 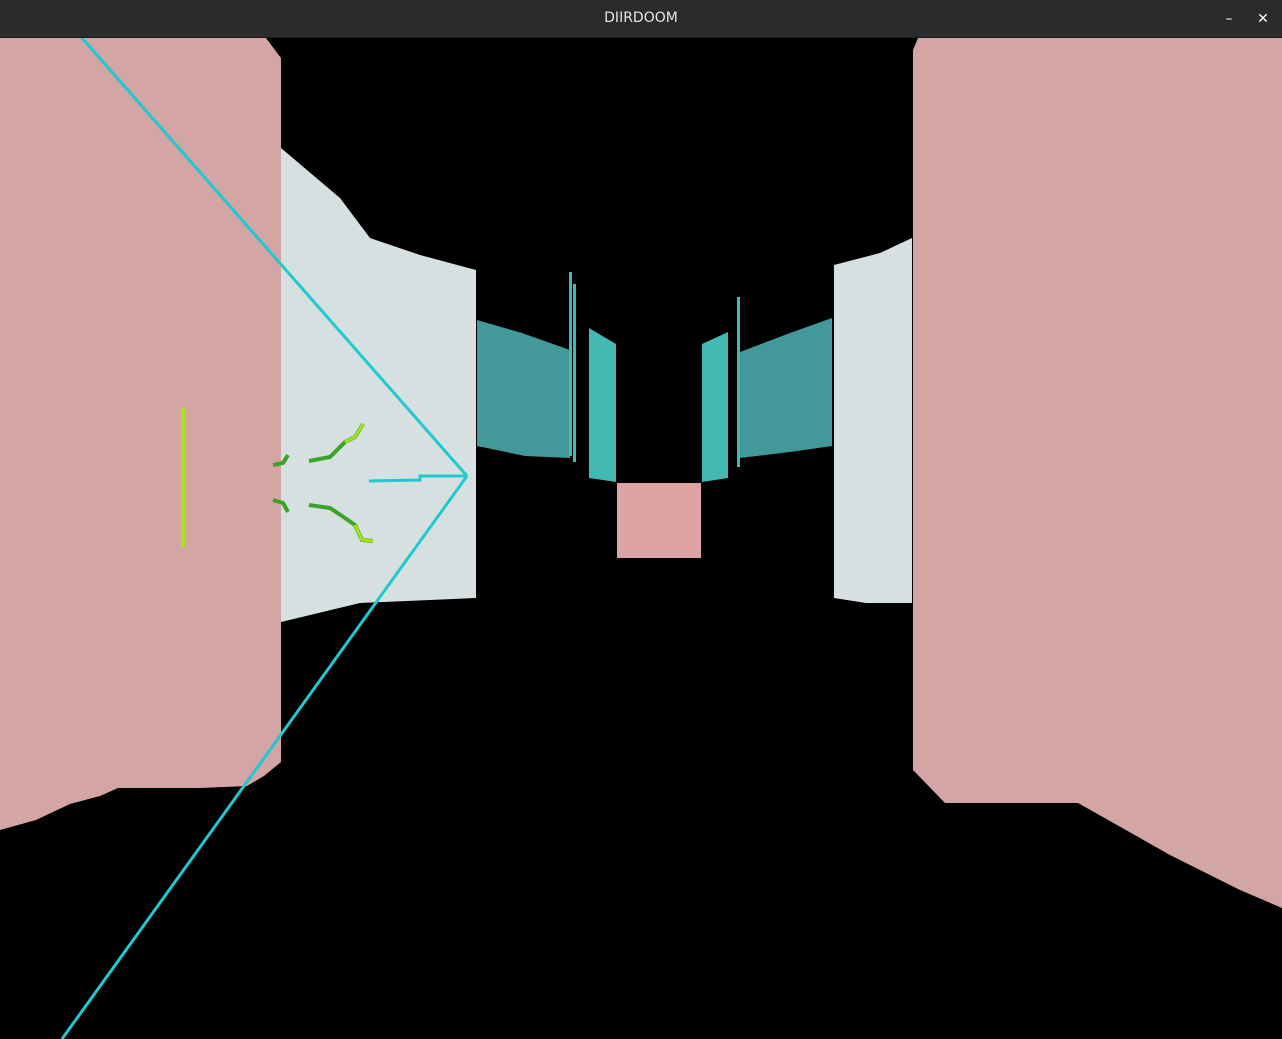 I want to click on pillar-right, so click(x=715, y=407).